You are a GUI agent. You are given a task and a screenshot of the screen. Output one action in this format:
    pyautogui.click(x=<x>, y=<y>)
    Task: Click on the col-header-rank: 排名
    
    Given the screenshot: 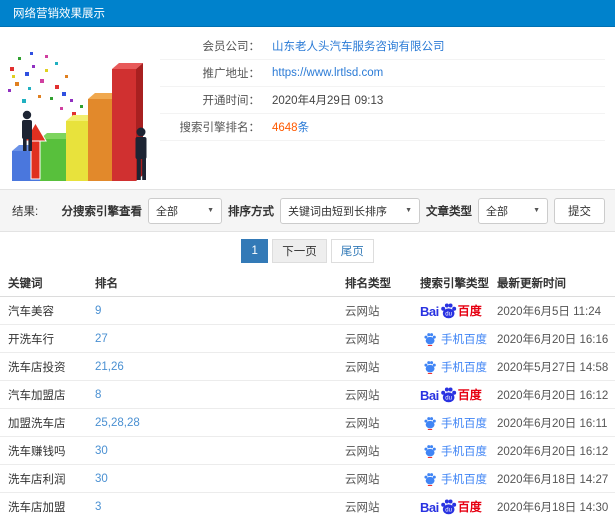 What is the action you would take?
    pyautogui.click(x=106, y=283)
    